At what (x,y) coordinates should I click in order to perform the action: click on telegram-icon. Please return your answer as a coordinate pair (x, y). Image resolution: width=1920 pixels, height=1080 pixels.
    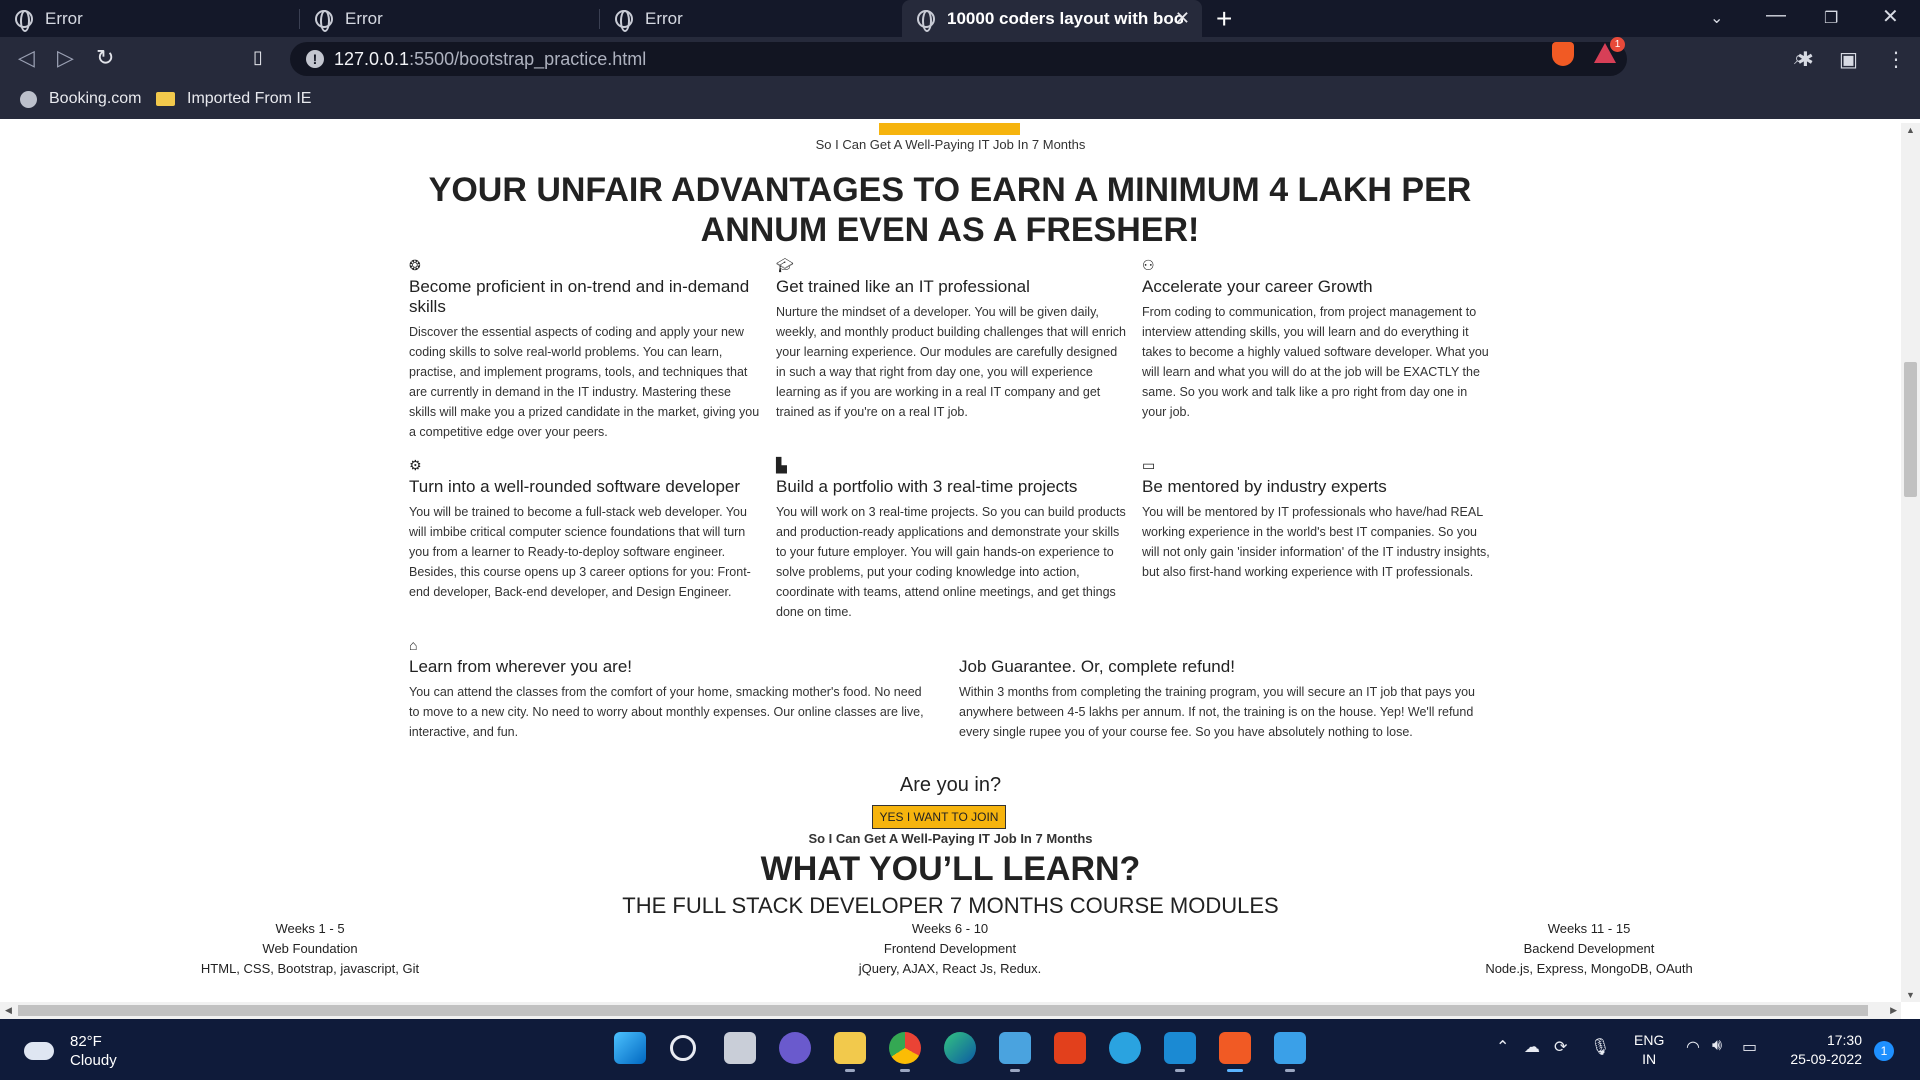
    Looking at the image, I should click on (1125, 1048).